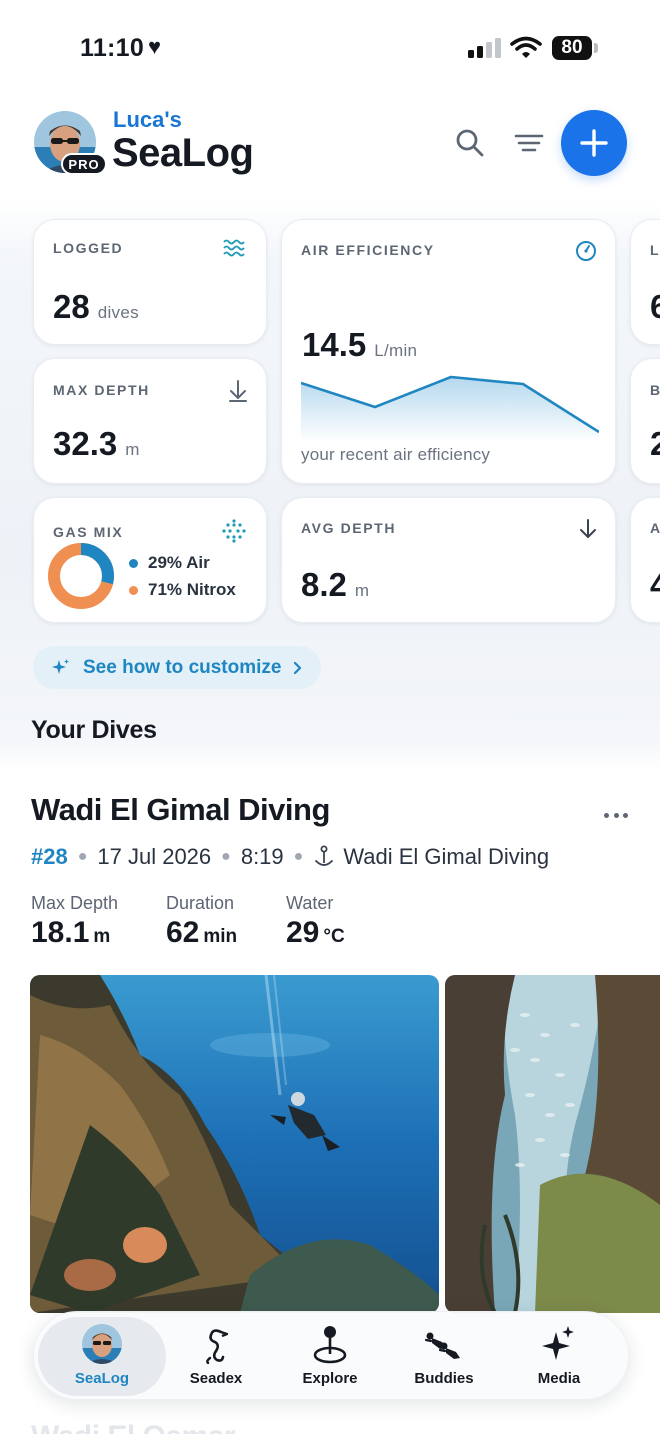 This screenshot has height=1434, width=660. Describe the element at coordinates (182, 667) in the screenshot. I see `customize-label: See how to customize` at that location.